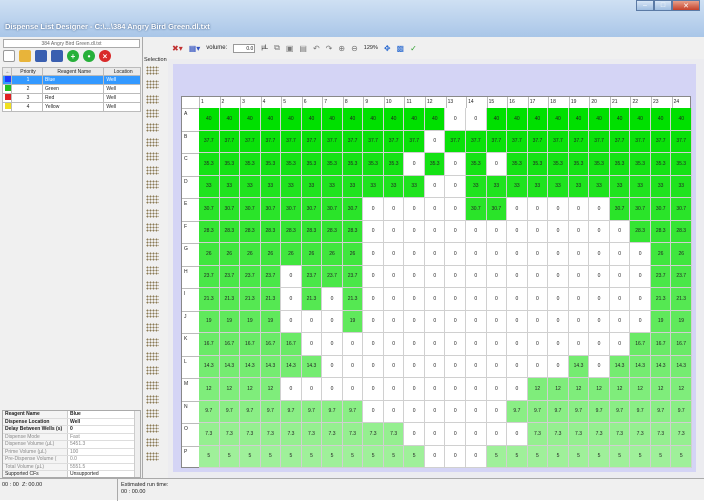 This screenshot has width=704, height=501. I want to click on column-header: 10, so click(394, 102).